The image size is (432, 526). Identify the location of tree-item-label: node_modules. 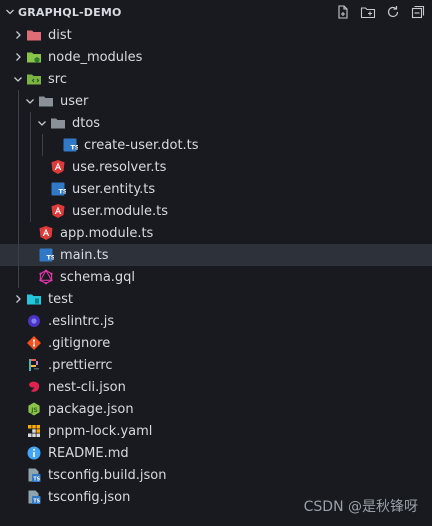
(95, 57).